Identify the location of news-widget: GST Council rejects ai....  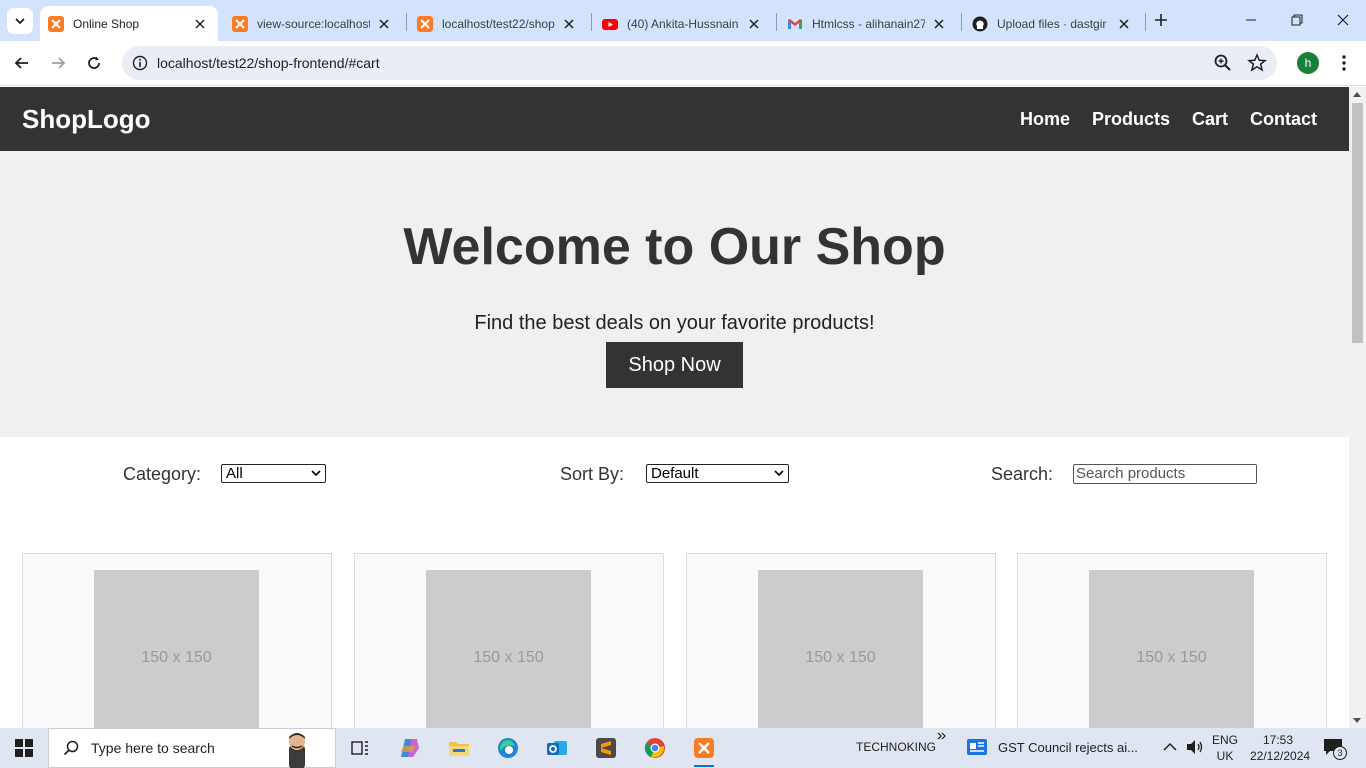
(1052, 747).